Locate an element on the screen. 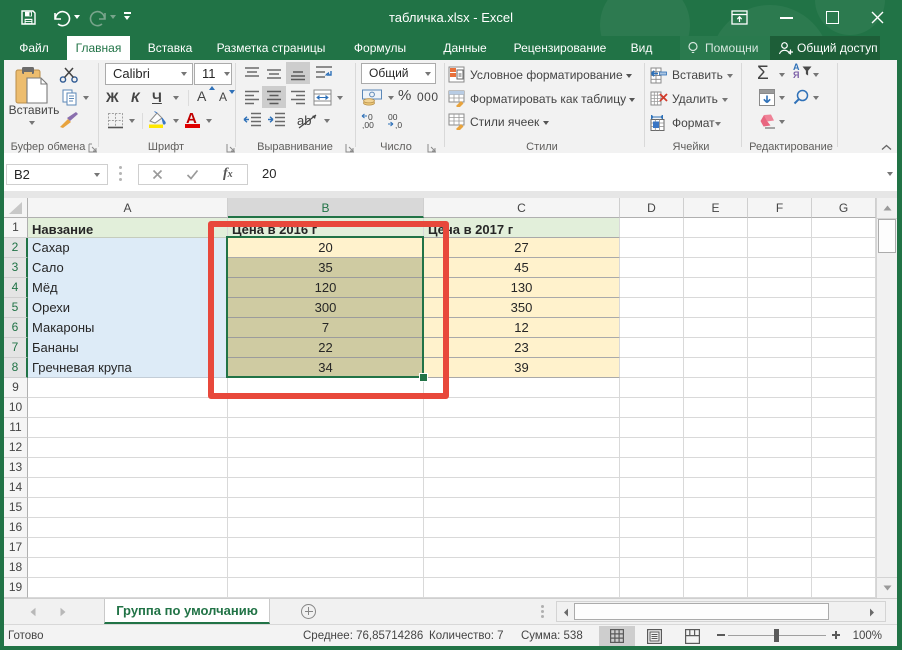 The width and height of the screenshot is (902, 650). svg-text: ,0 is located at coordinates (398, 124).